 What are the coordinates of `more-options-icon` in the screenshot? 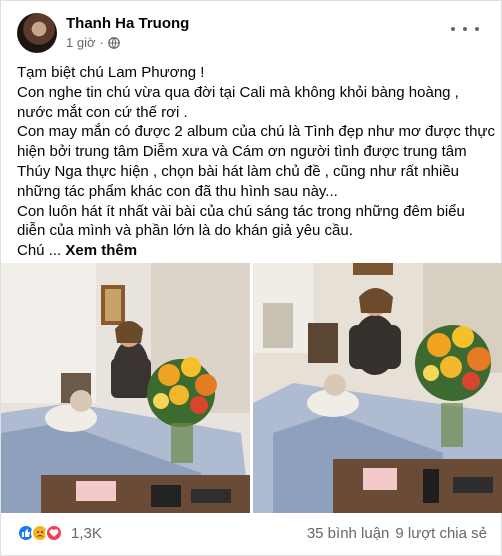 It's located at (465, 29).